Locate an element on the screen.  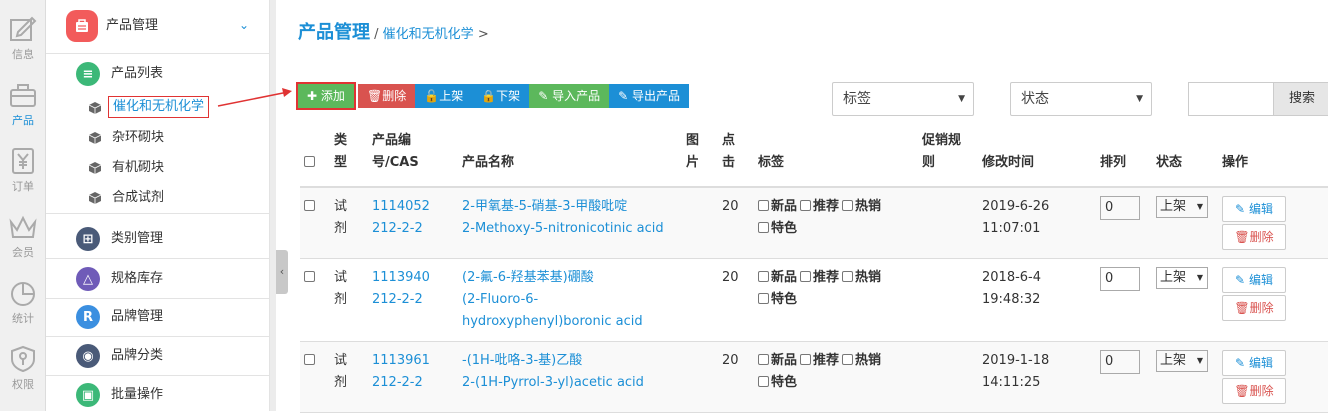
sidebar-header-product-management: 产品管理 ⌄ is located at coordinates (158, 27).